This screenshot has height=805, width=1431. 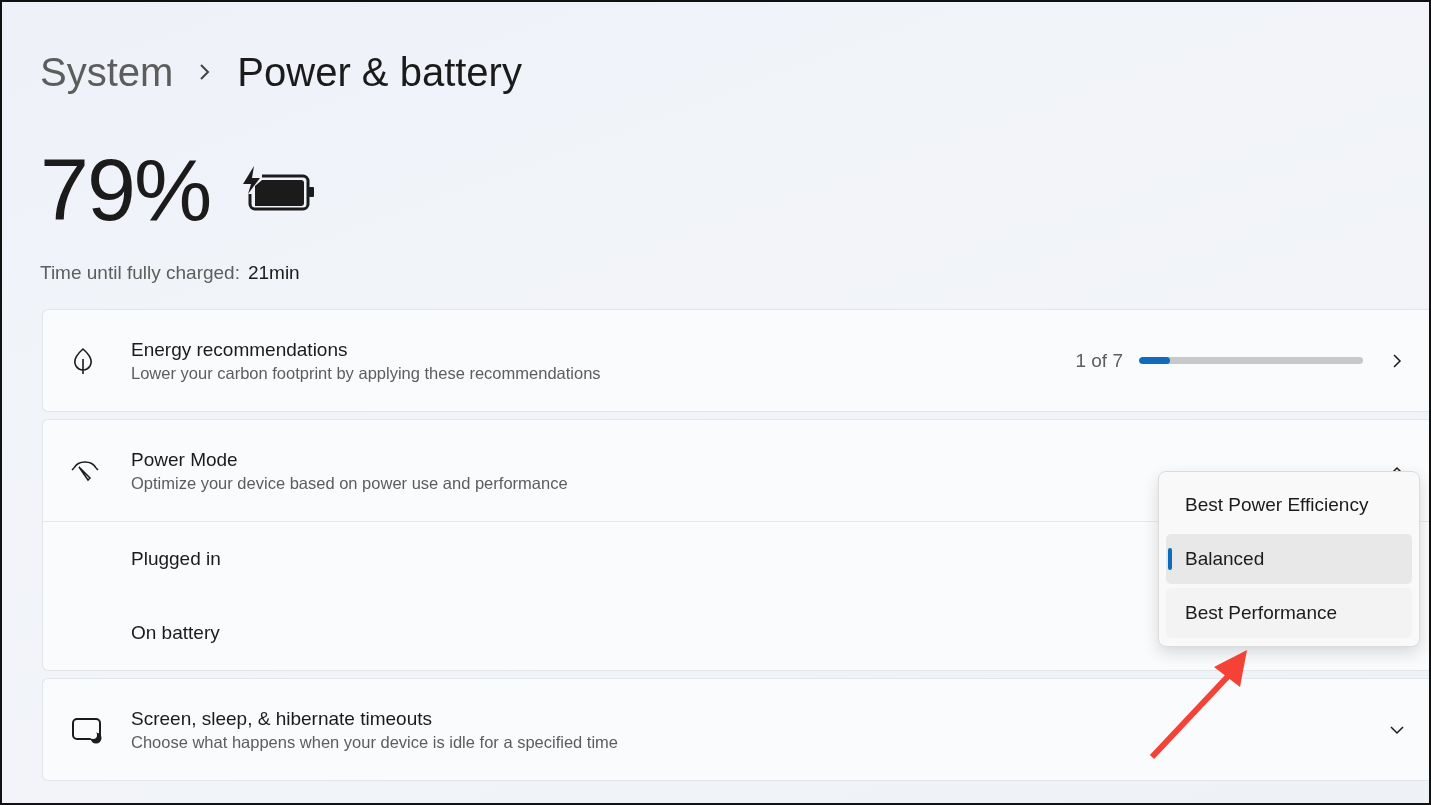 What do you see at coordinates (282, 718) in the screenshot?
I see `card-title: Screen, sleep, & hibernate timeouts` at bounding box center [282, 718].